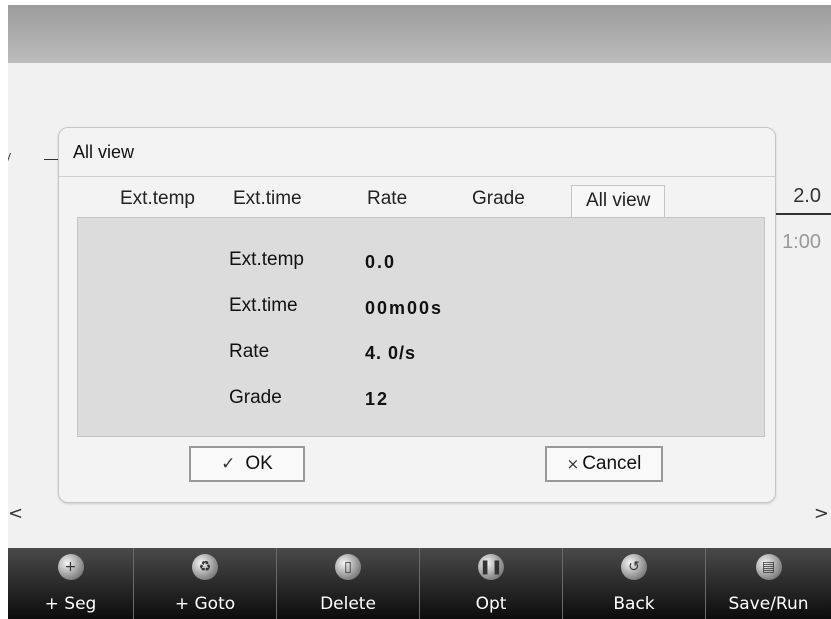  What do you see at coordinates (404, 308) in the screenshot?
I see `row-value-ext-time: 00m00s` at bounding box center [404, 308].